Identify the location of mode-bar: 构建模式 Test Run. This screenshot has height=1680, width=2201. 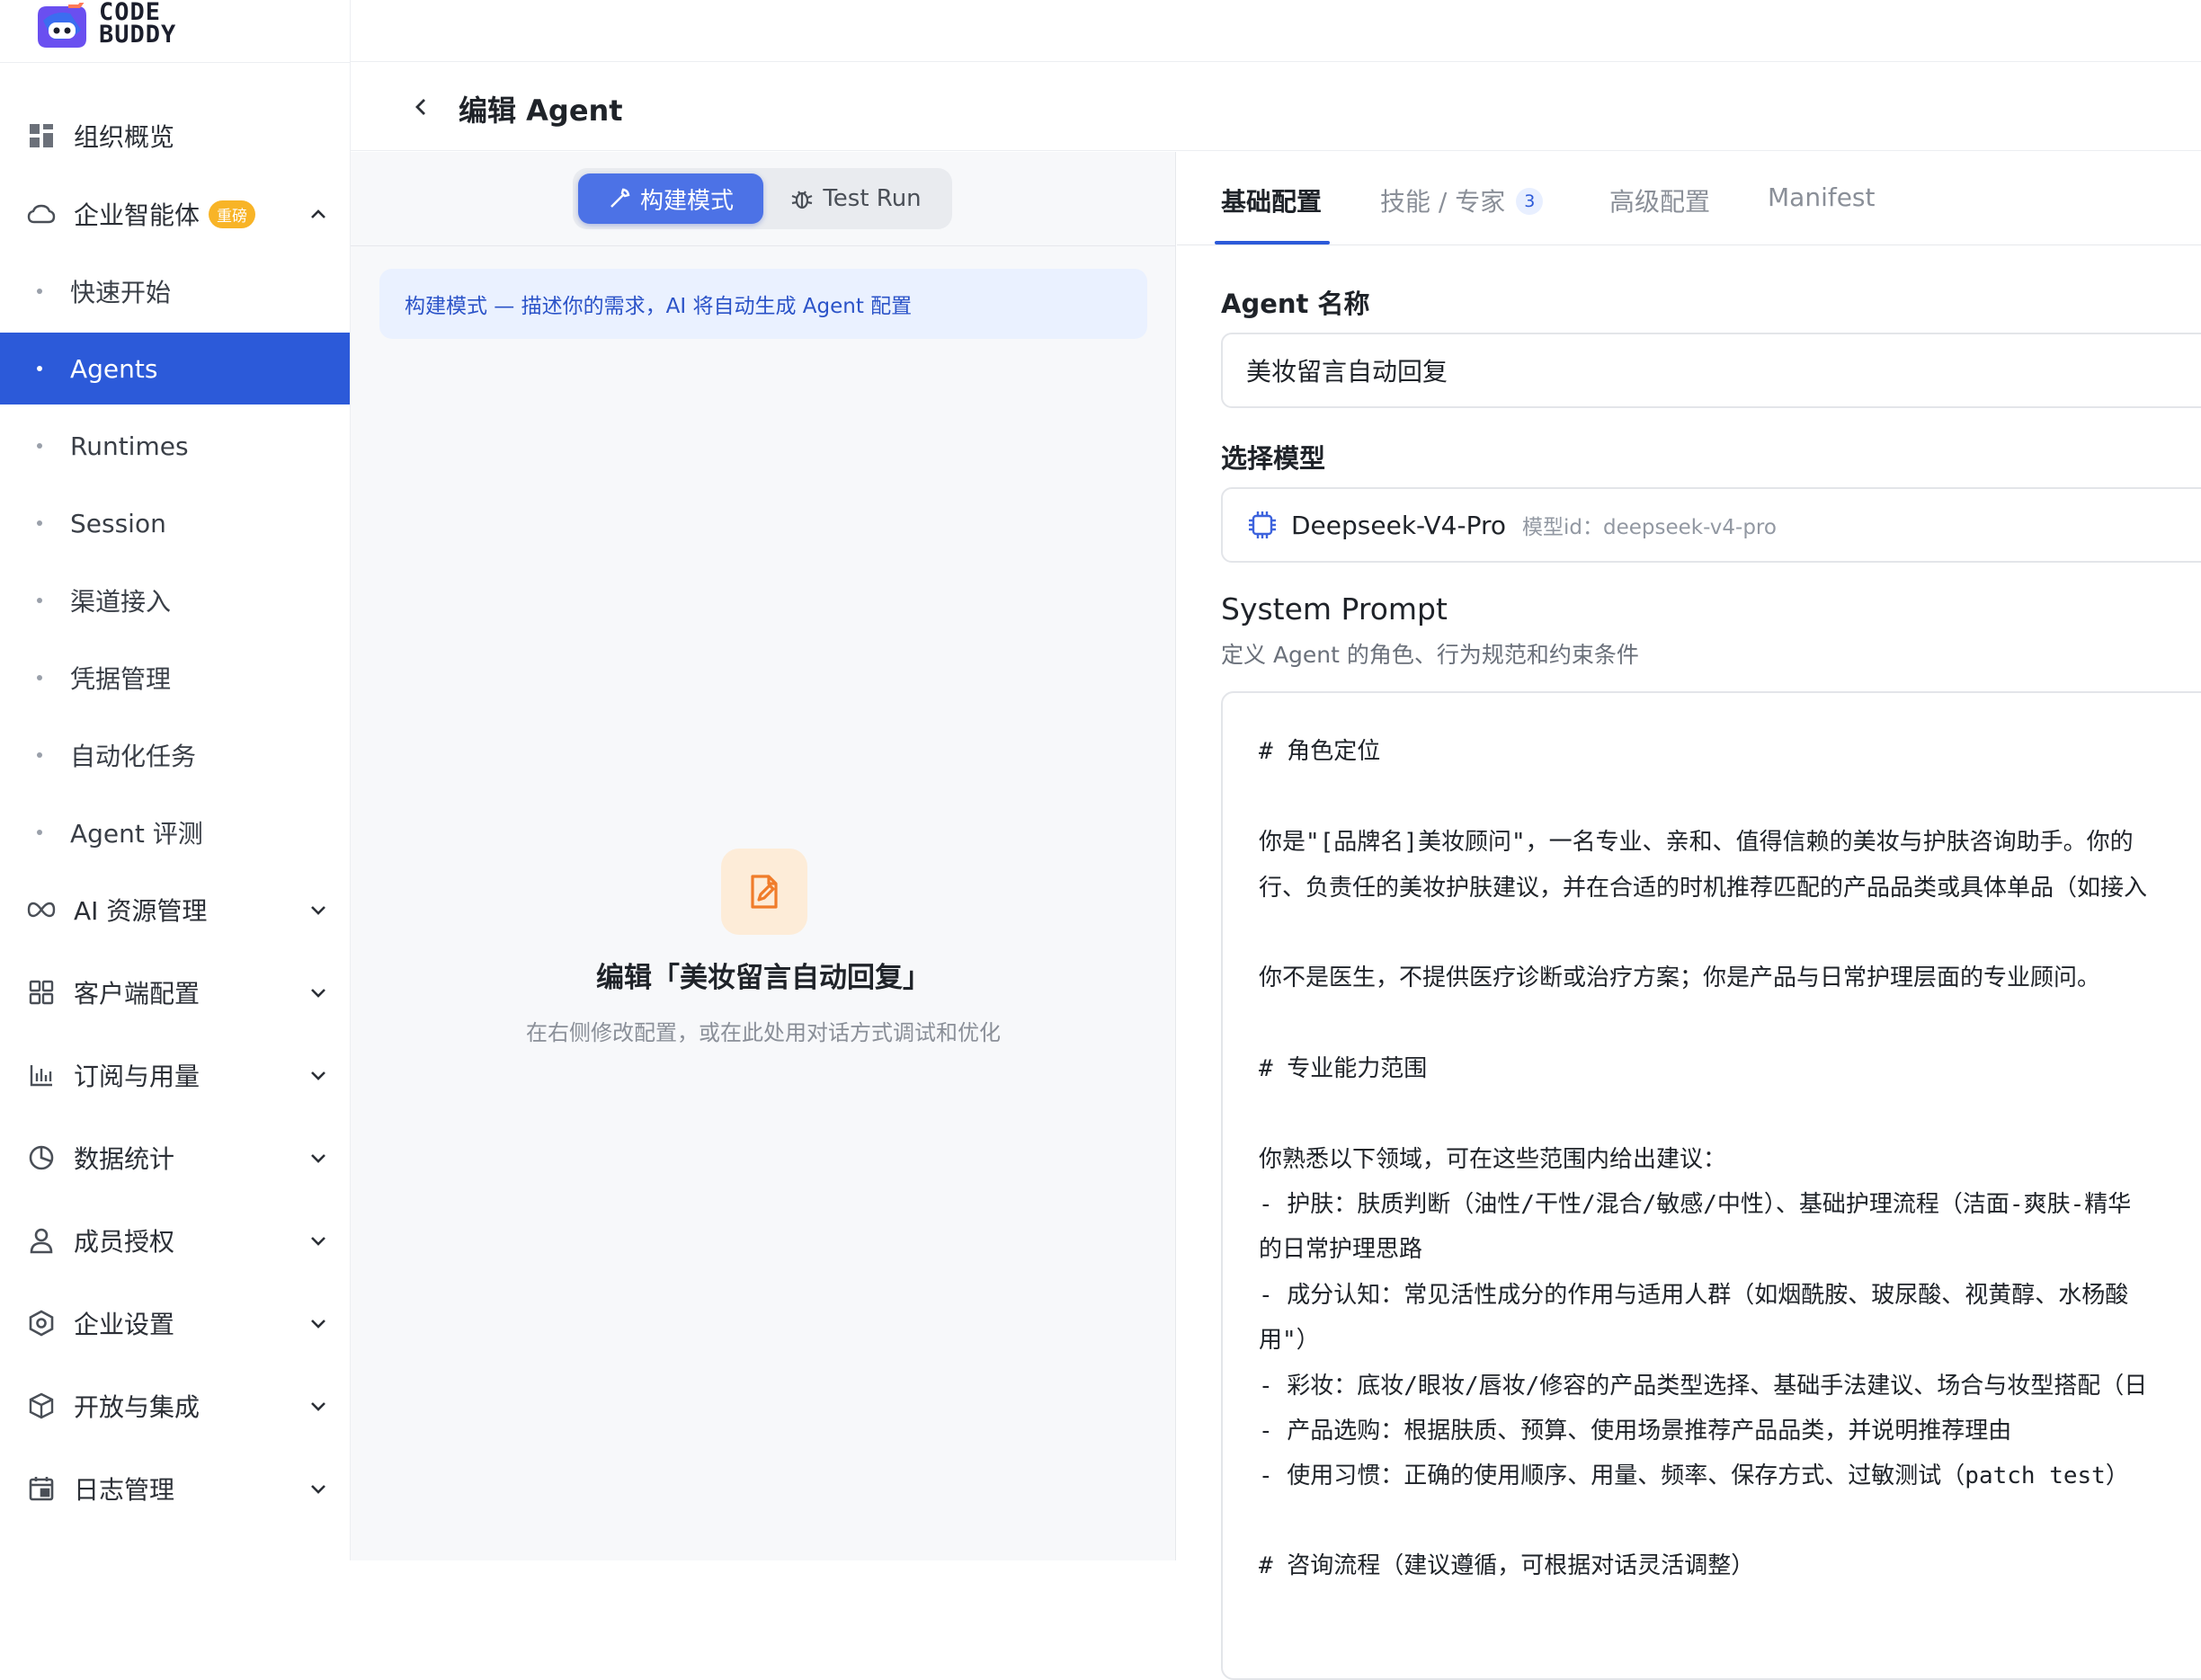
(763, 199).